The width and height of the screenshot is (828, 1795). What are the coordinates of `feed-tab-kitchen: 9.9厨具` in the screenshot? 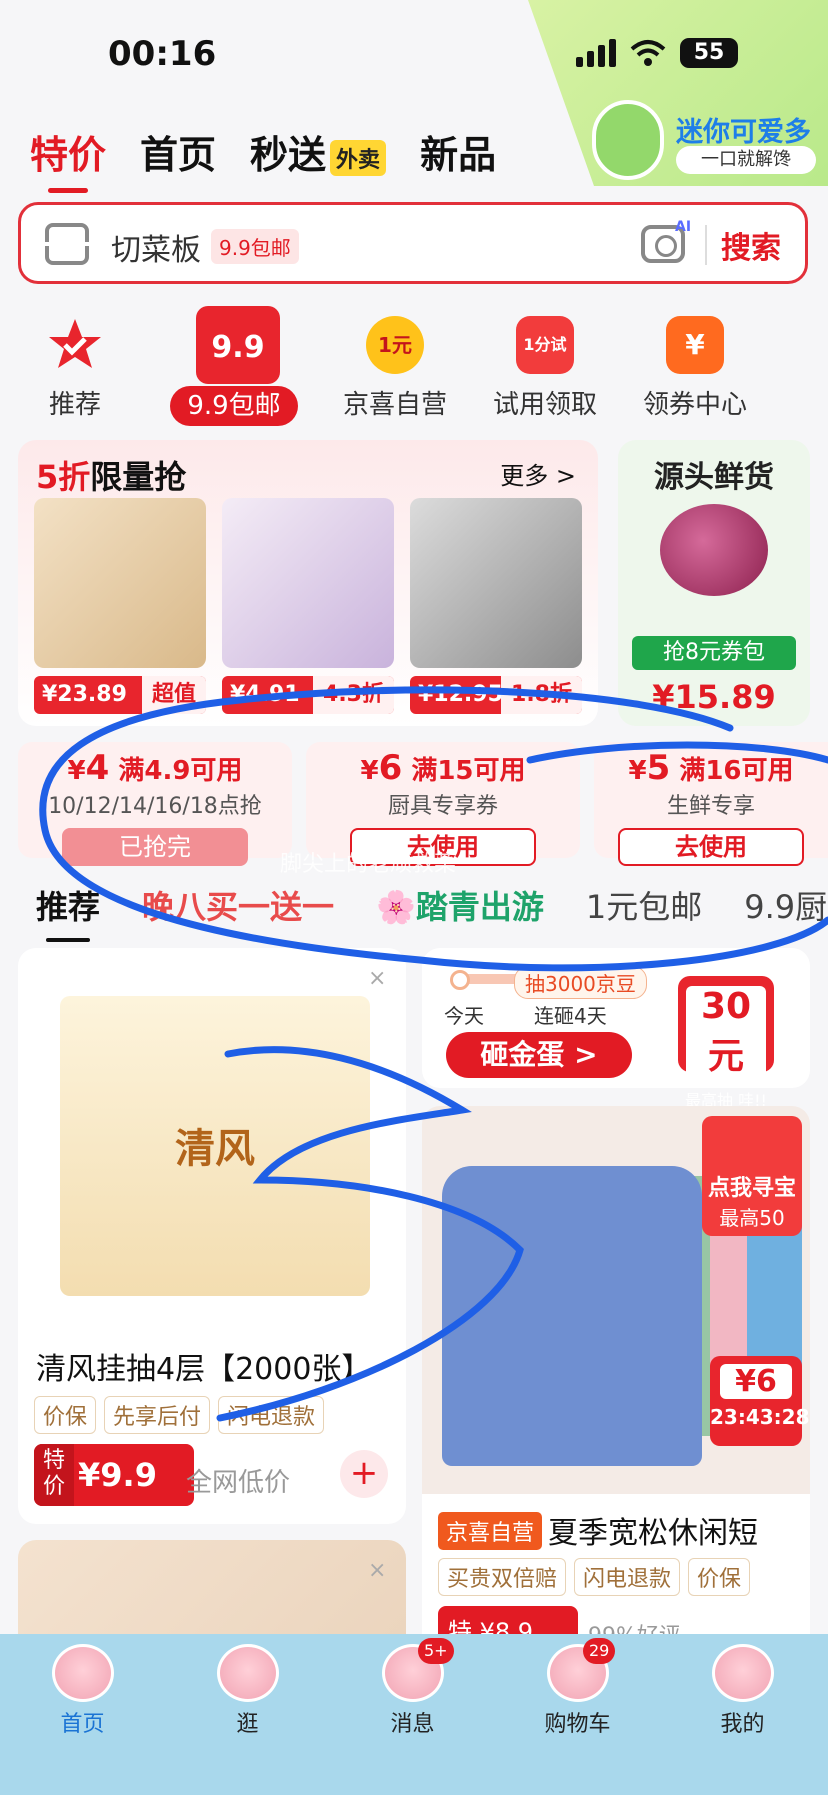 It's located at (786, 905).